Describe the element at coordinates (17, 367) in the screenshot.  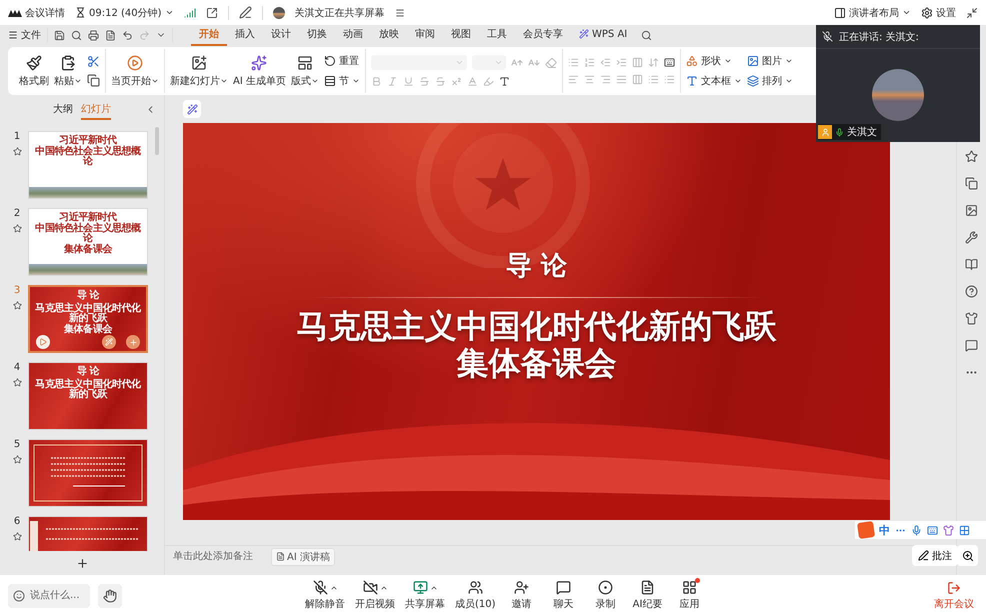
I see `slide-number: 4` at that location.